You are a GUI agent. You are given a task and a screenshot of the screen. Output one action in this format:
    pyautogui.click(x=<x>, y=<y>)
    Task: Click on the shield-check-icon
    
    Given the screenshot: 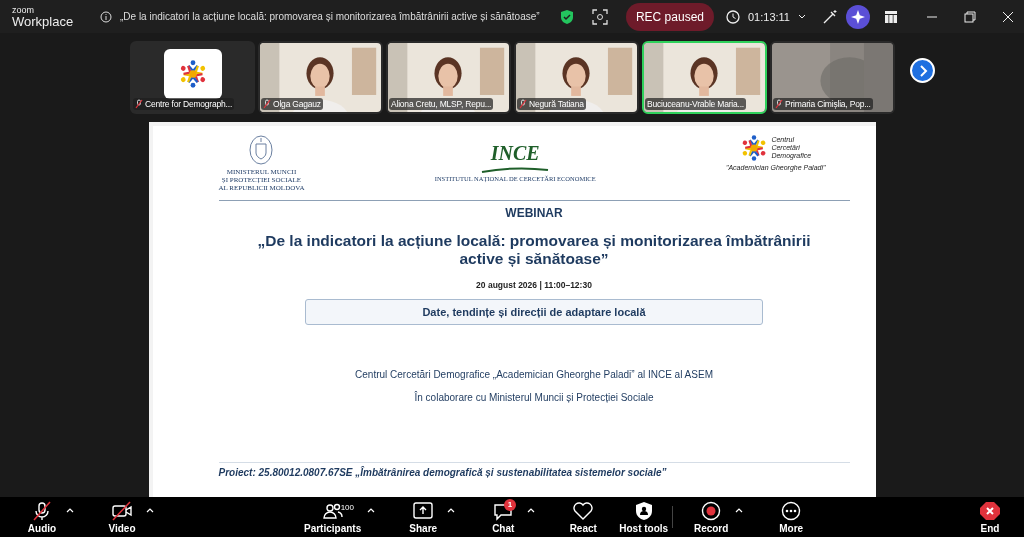 What is the action you would take?
    pyautogui.click(x=566, y=16)
    